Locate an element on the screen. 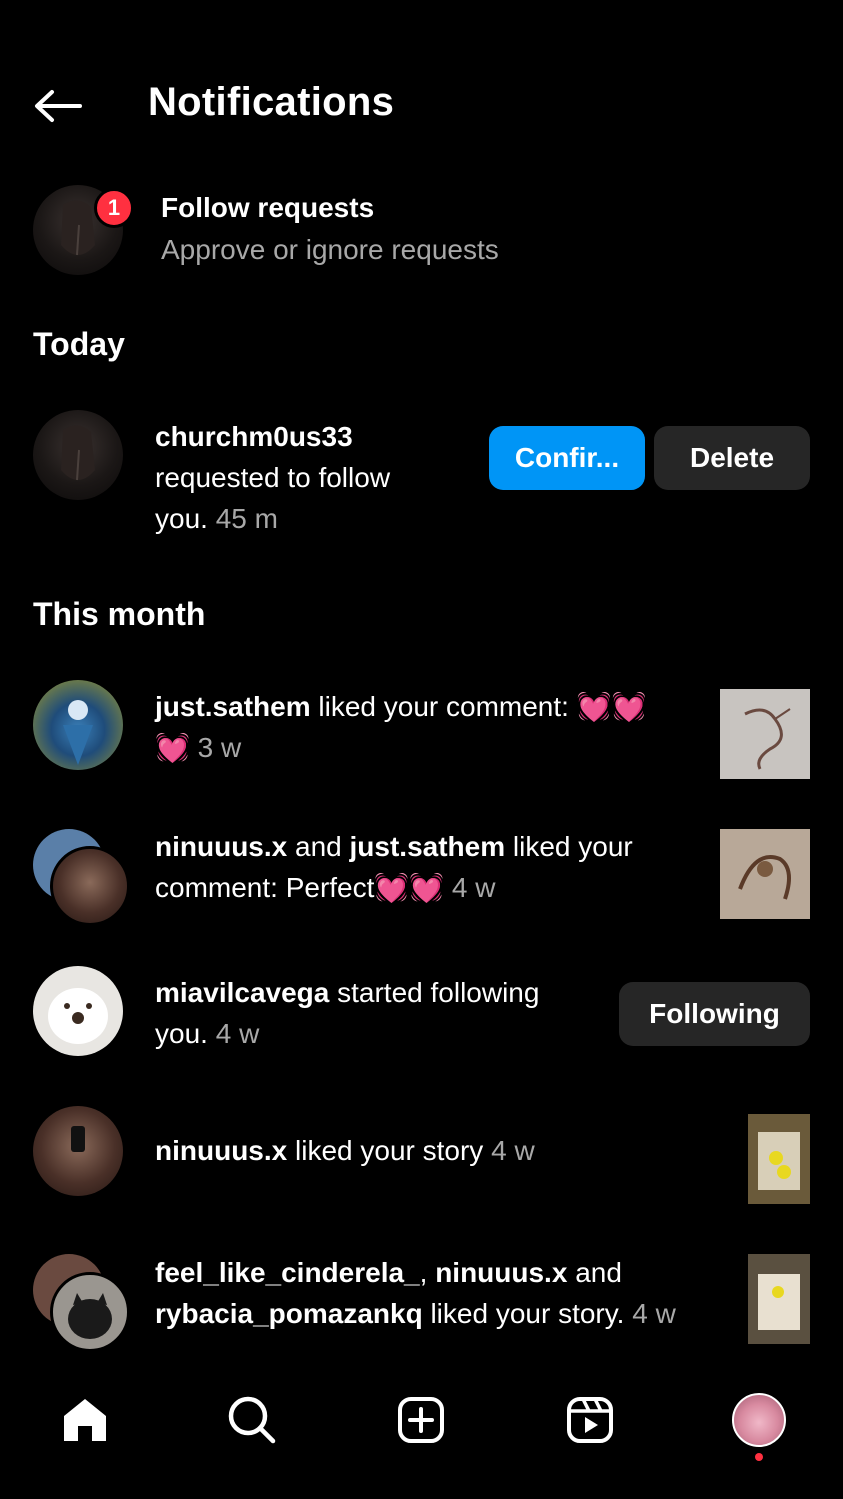 This screenshot has width=843, height=1499. username: miavilcavega is located at coordinates (242, 992).